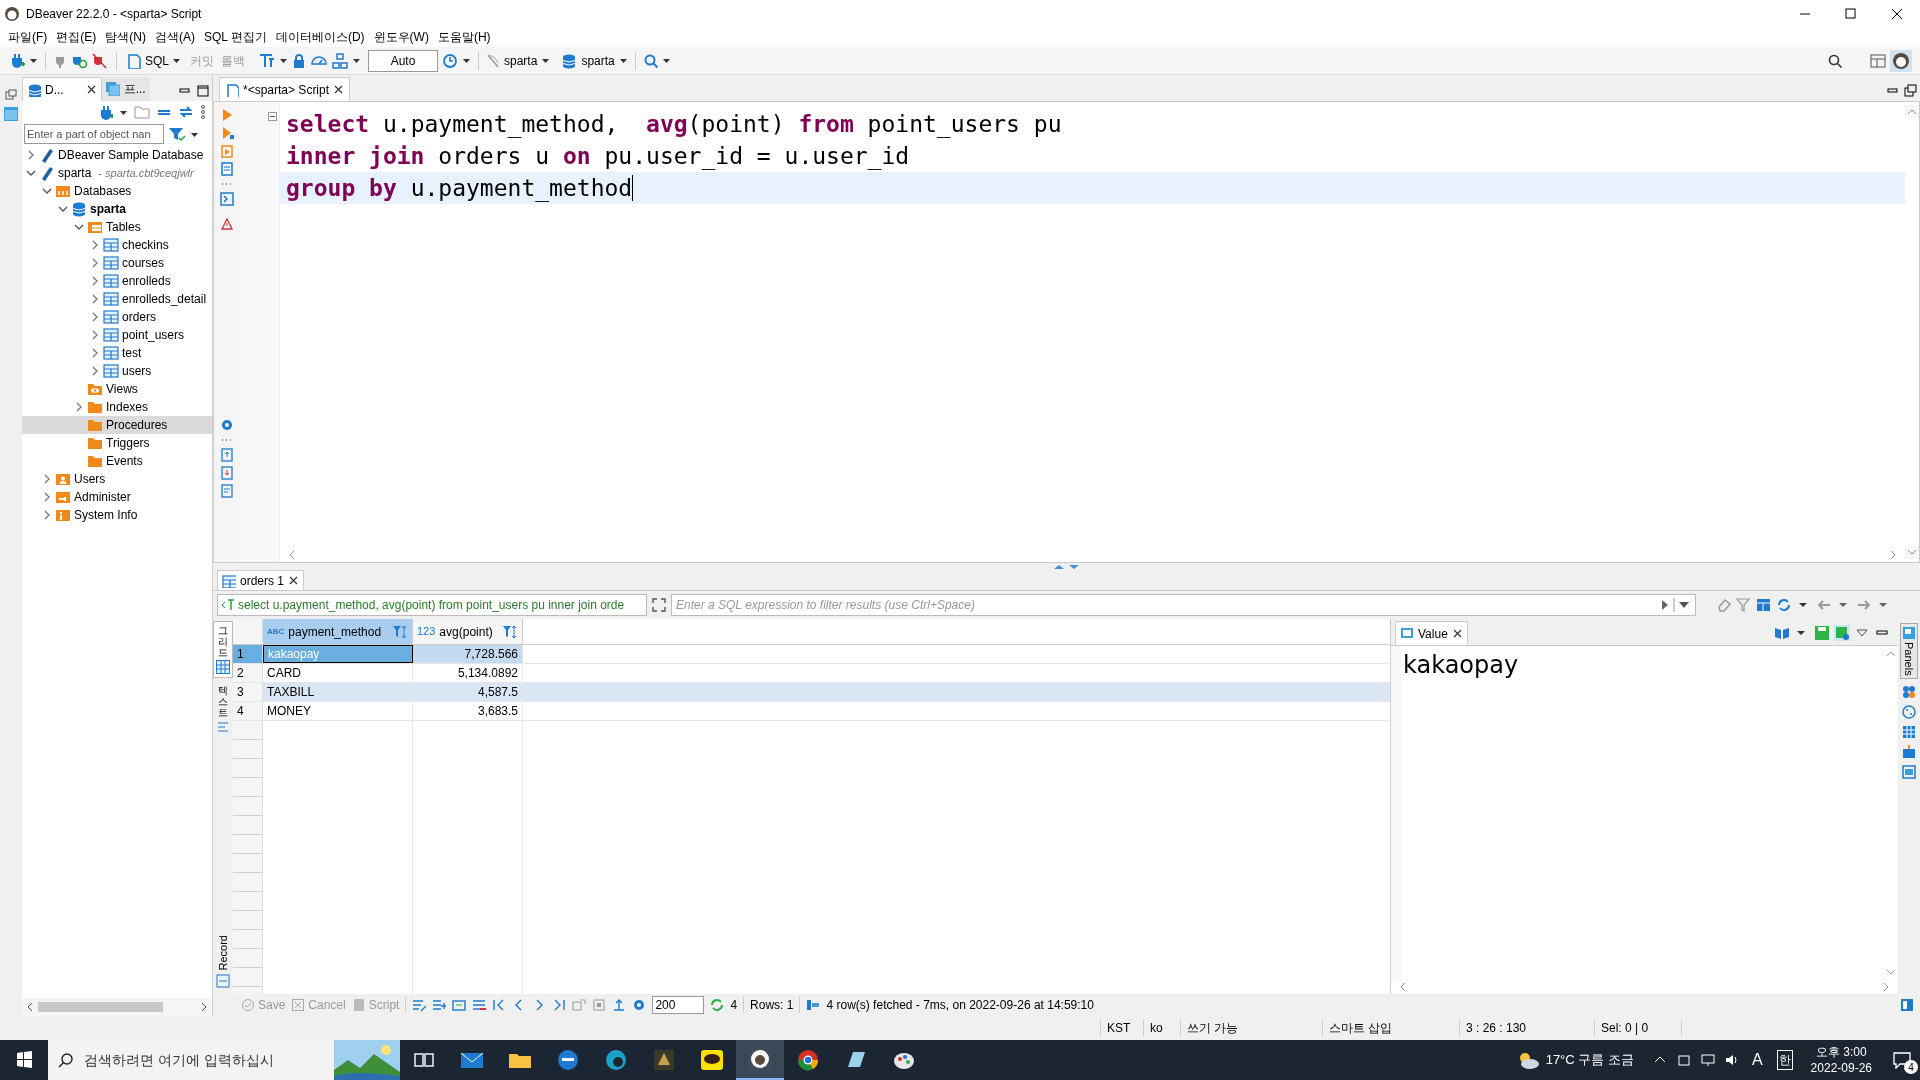  Describe the element at coordinates (479, 1005) in the screenshot. I see `delete-row-icon` at that location.